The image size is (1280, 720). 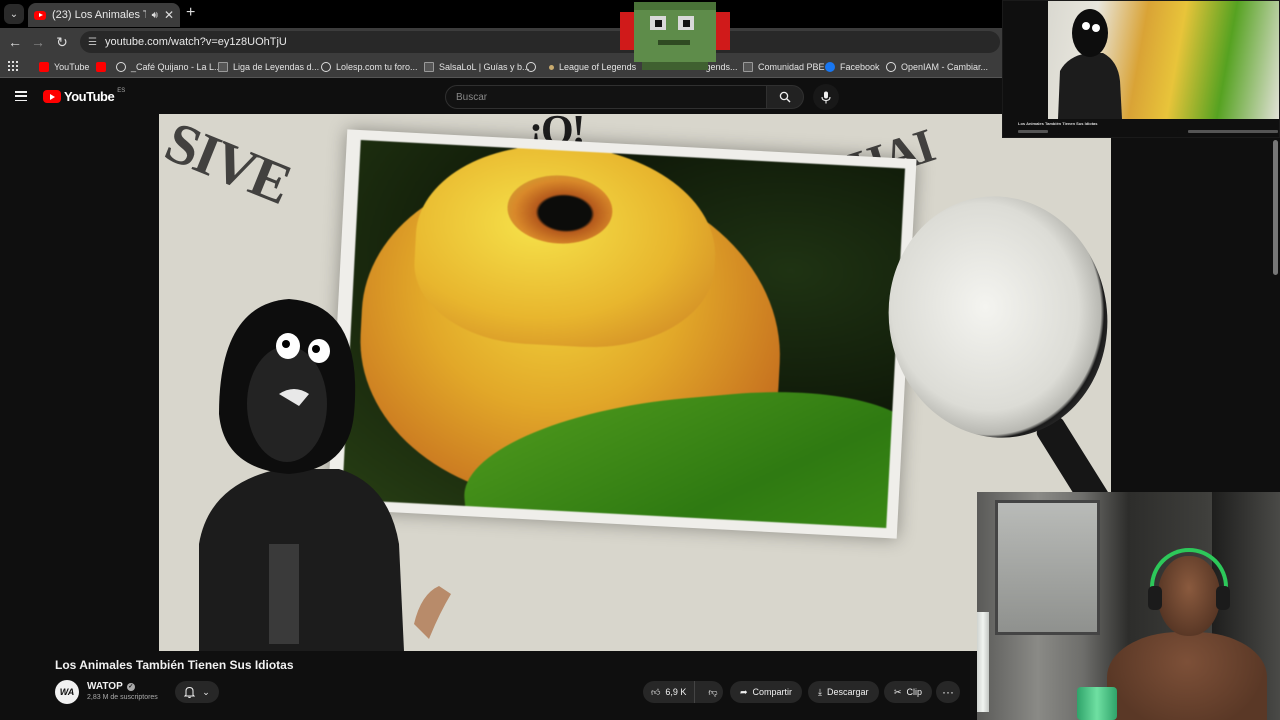 What do you see at coordinates (195, 42) in the screenshot?
I see `address-url: youtube.com/watch?v=ey1z8UOhTjU` at bounding box center [195, 42].